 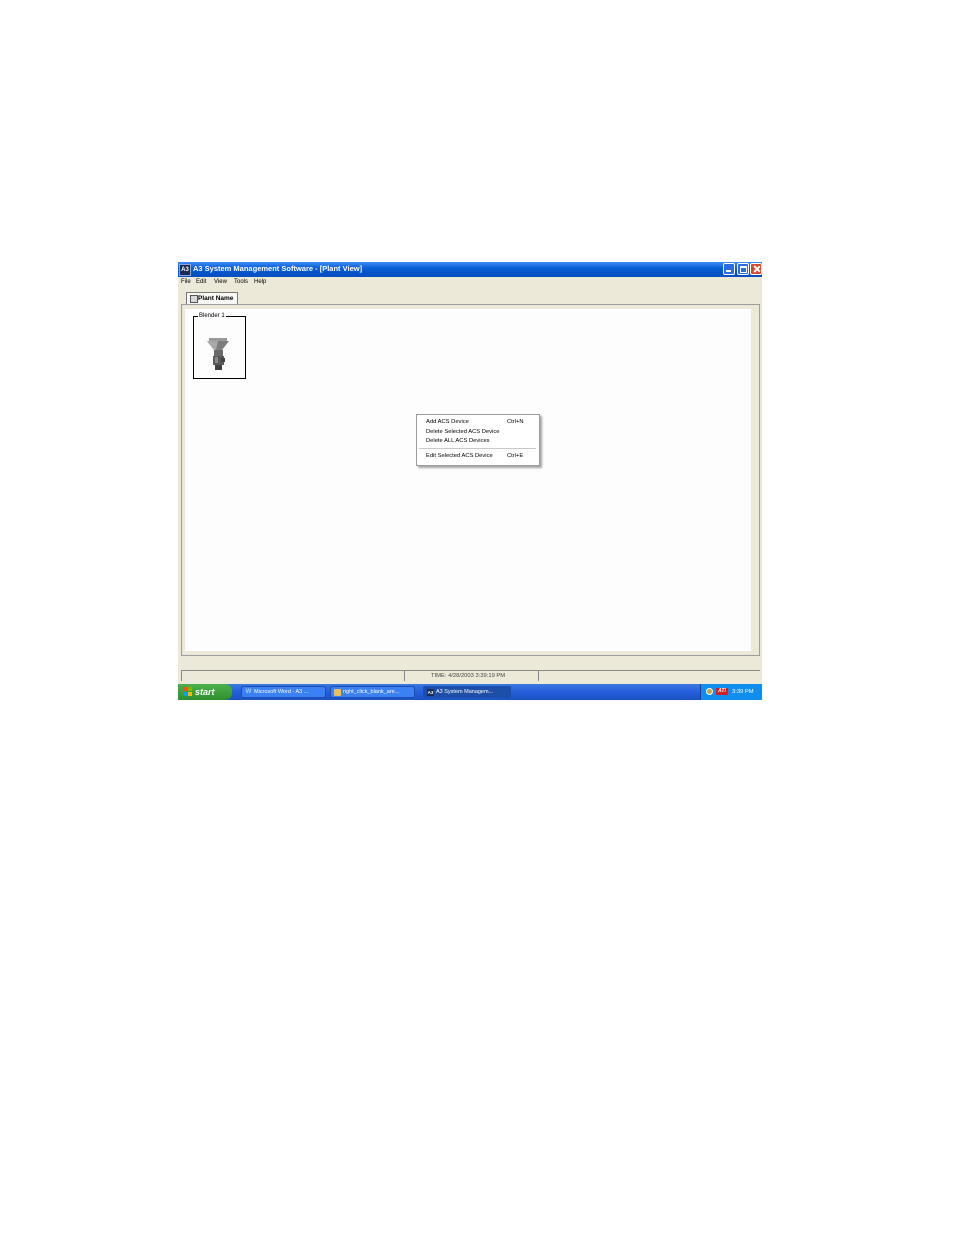 I want to click on menu-help: Help, so click(x=260, y=282).